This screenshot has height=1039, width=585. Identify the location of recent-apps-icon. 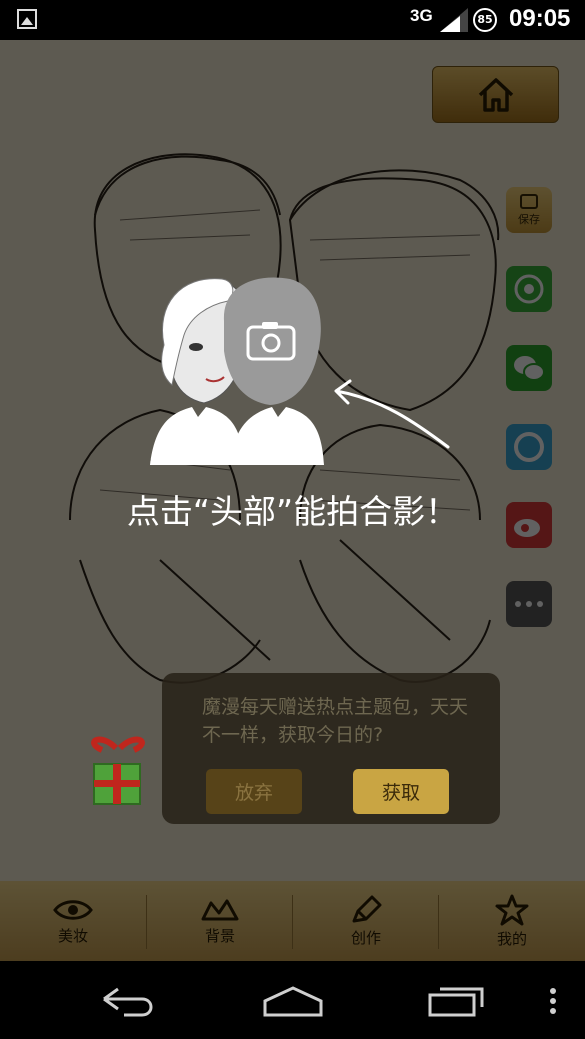
(458, 1002).